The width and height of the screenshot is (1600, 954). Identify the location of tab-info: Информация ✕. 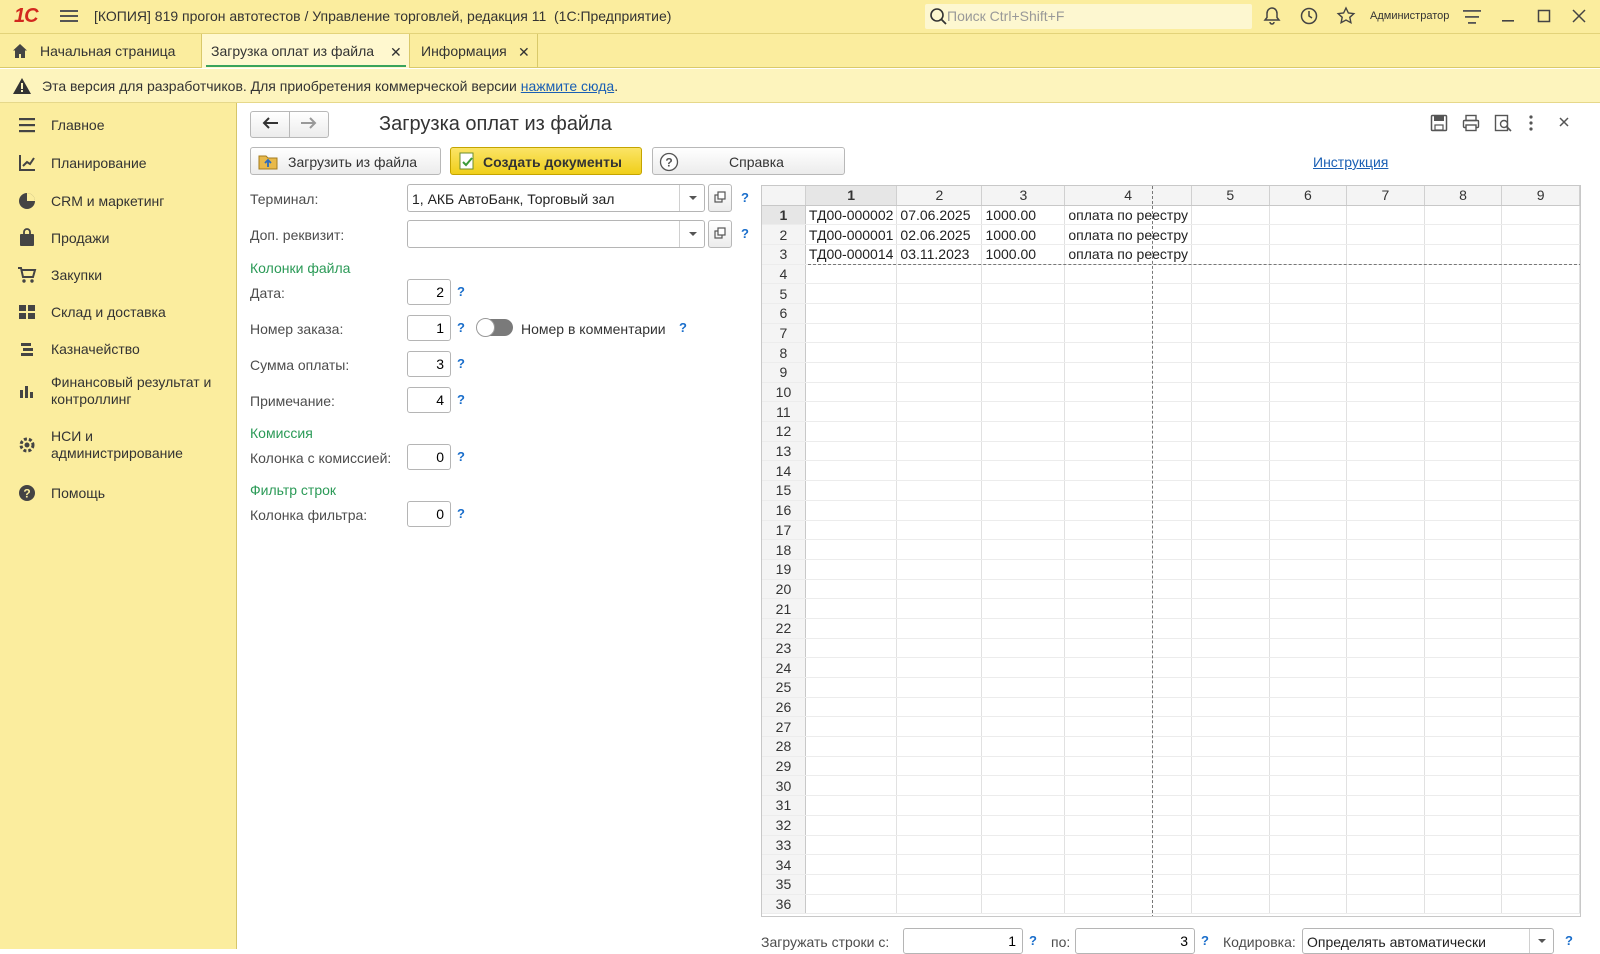
(474, 51).